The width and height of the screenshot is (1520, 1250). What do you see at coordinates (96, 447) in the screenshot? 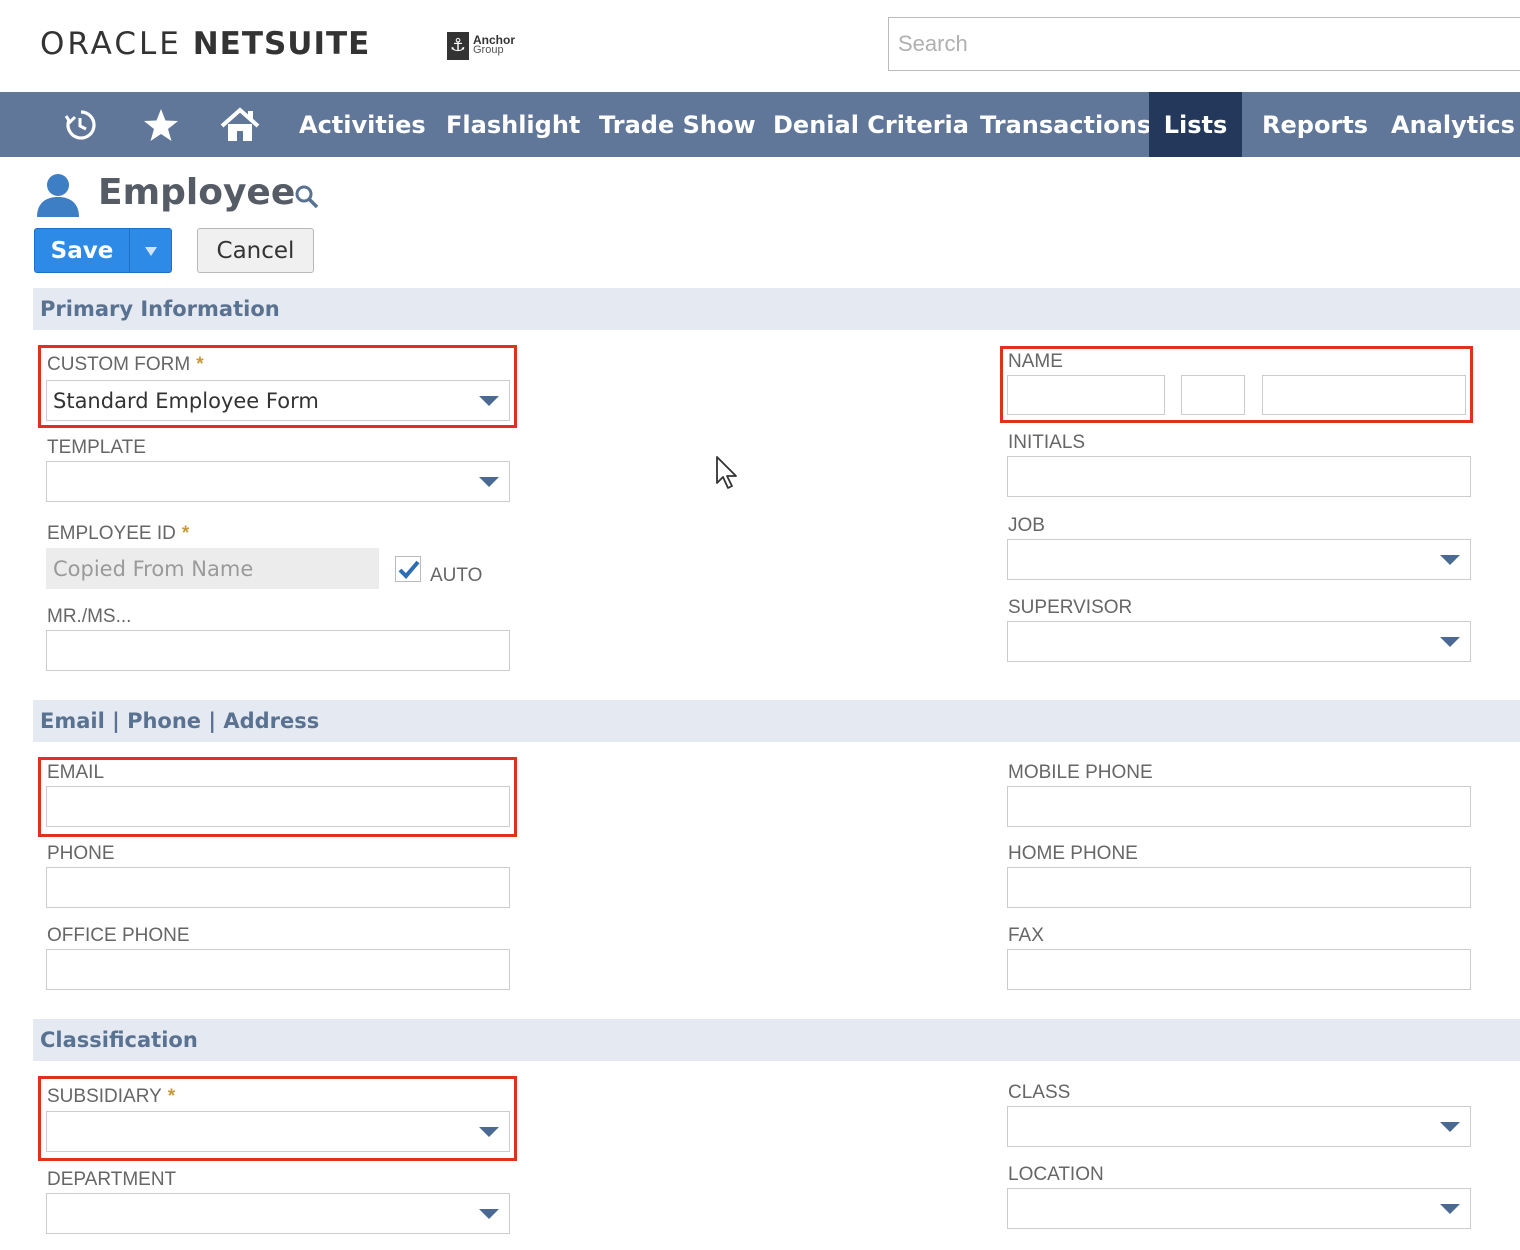
I see `template-label: TEMPLATE` at bounding box center [96, 447].